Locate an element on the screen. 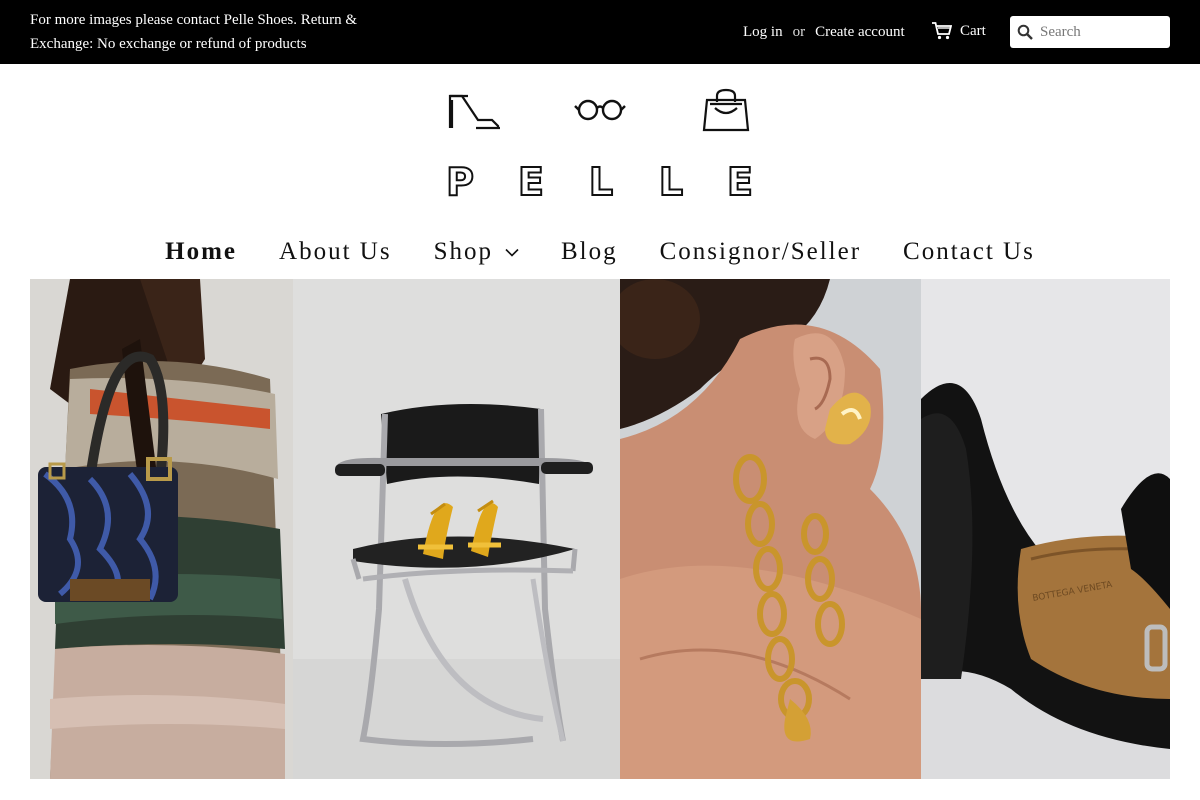  chevron-down-icon is located at coordinates (512, 252).